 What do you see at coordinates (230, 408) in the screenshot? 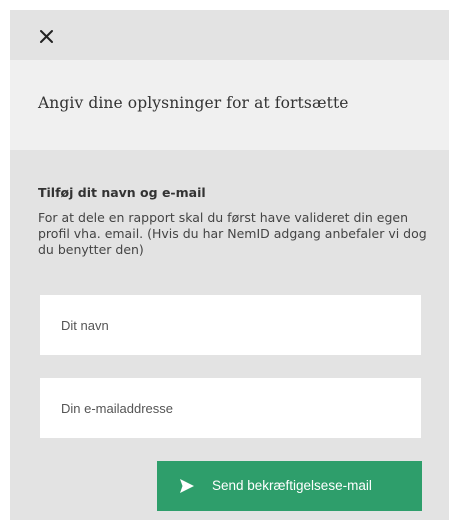
I see `email-input` at bounding box center [230, 408].